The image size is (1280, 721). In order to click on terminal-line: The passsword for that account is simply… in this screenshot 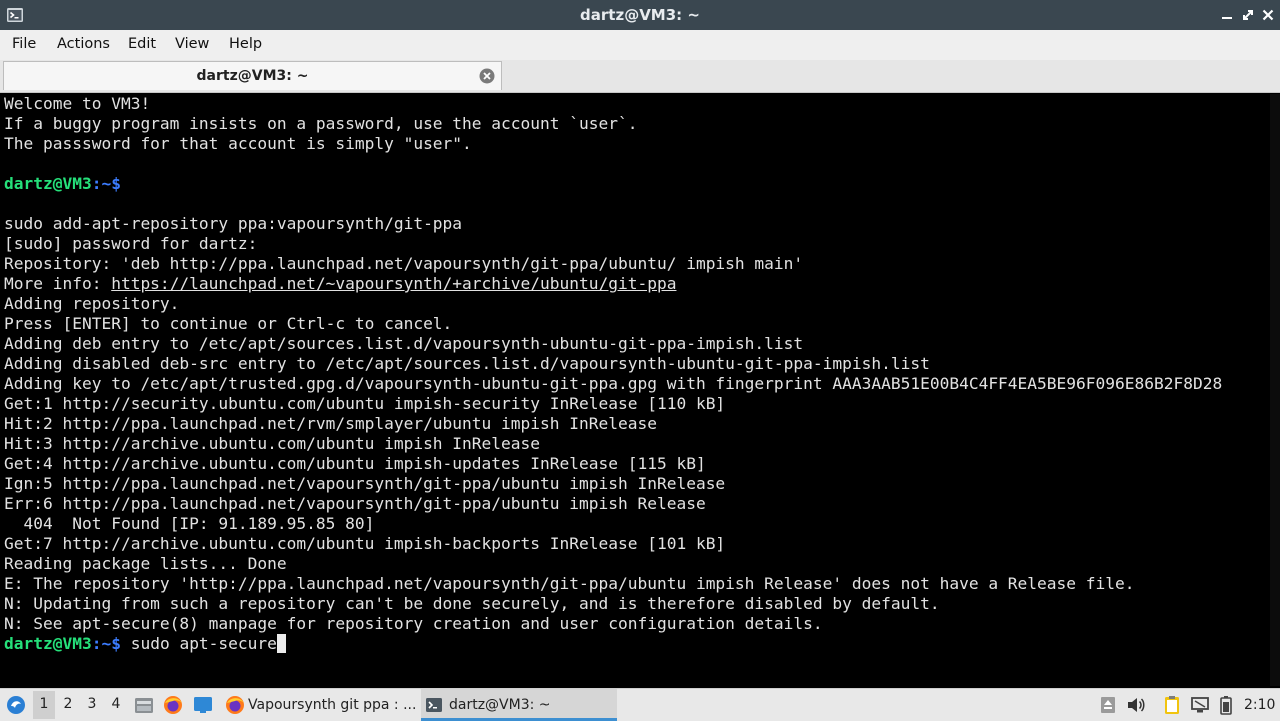, I will do `click(238, 143)`.